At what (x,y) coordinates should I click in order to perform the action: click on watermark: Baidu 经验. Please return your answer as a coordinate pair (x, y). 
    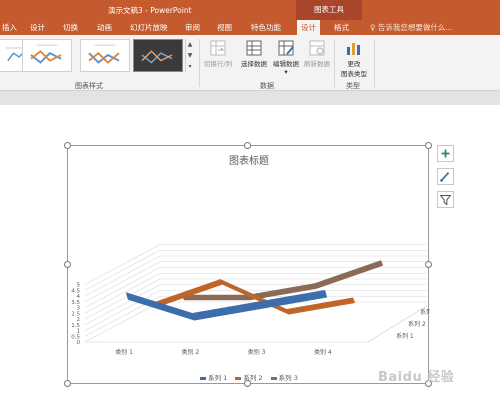
    Looking at the image, I should click on (416, 377).